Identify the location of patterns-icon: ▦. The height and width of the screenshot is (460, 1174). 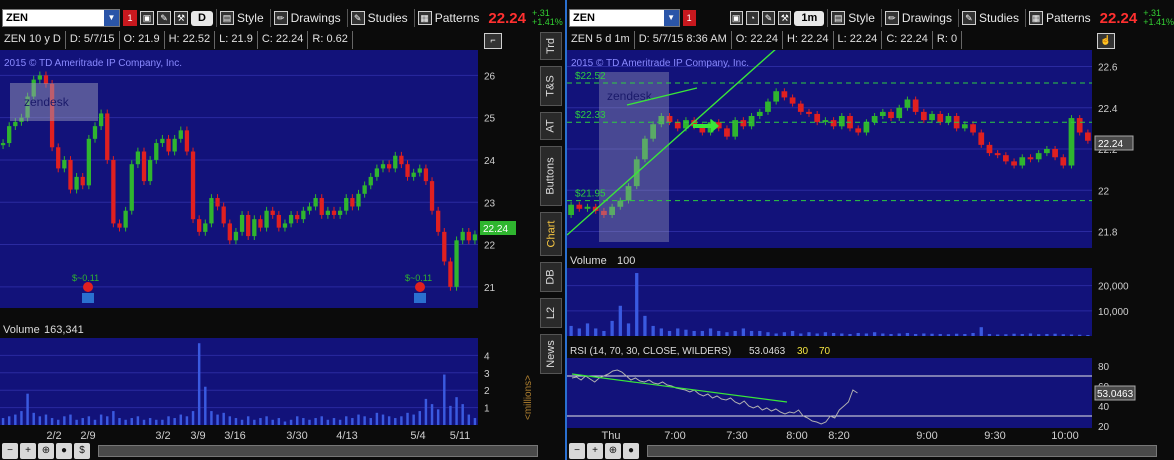
(424, 18).